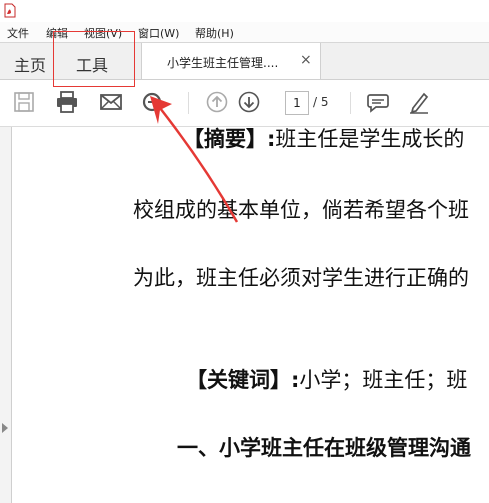 Image resolution: width=489 pixels, height=503 pixels. What do you see at coordinates (324, 448) in the screenshot?
I see `section-heading: 一、小学班主任在班级管理沟通` at bounding box center [324, 448].